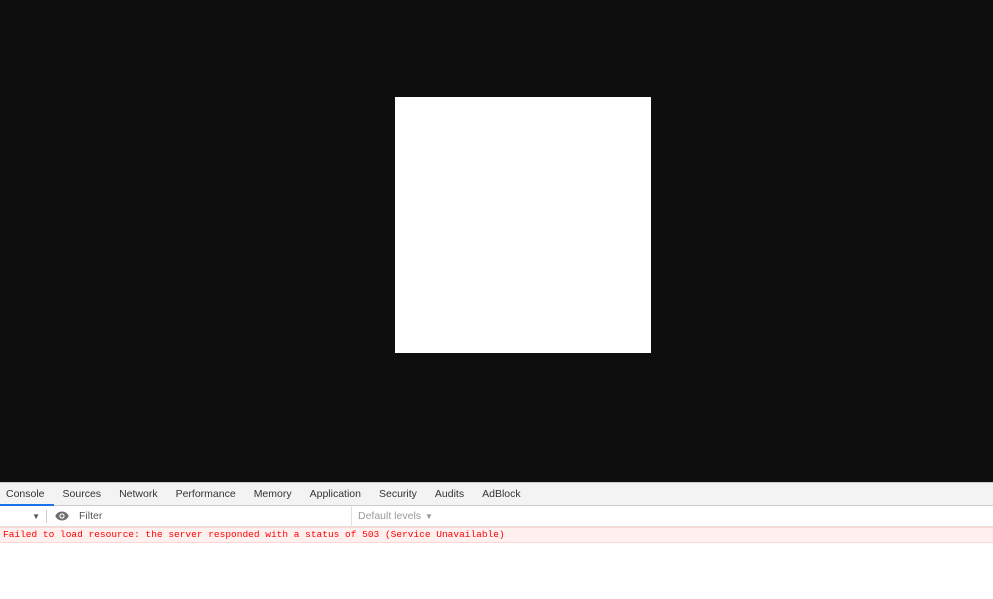  What do you see at coordinates (46, 516) in the screenshot?
I see `toolbar-divider` at bounding box center [46, 516].